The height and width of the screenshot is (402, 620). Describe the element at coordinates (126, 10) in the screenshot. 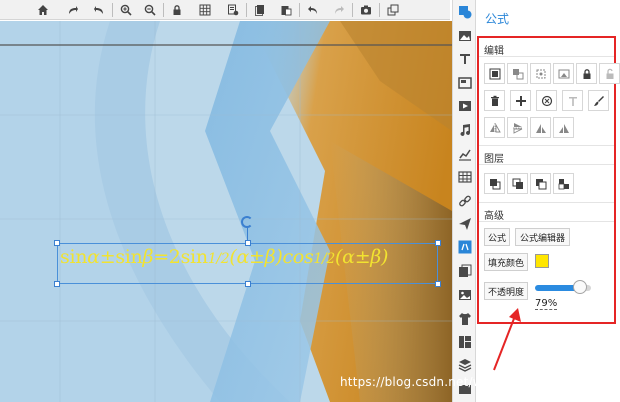

I see `zoom-in-icon` at that location.